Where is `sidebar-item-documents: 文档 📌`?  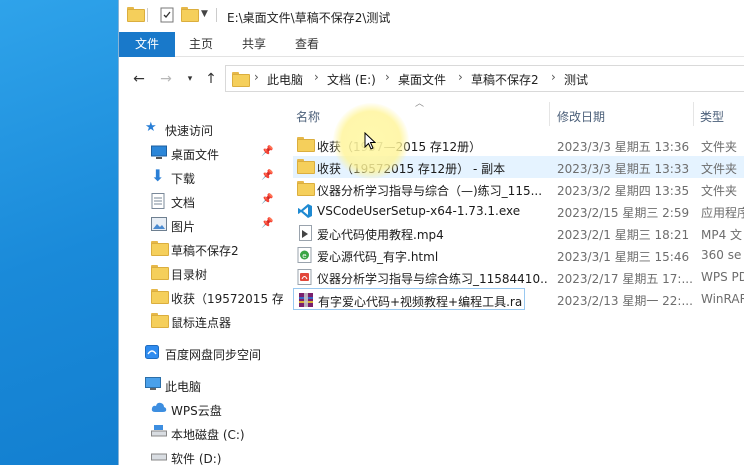
sidebar-item-documents: 文档 📌 is located at coordinates (203, 201).